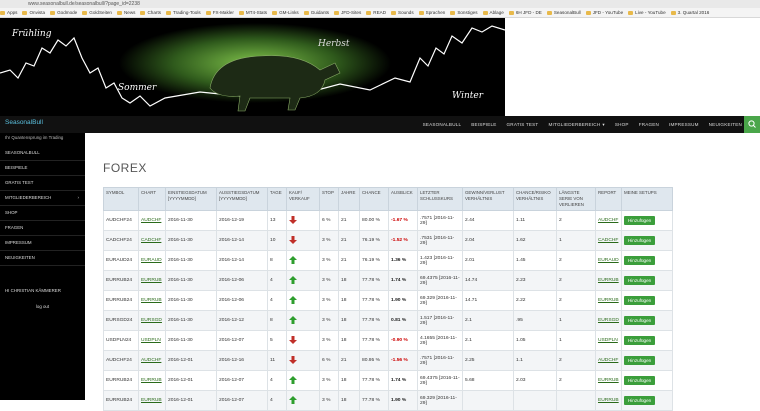 This screenshot has width=760, height=411. Describe the element at coordinates (151, 340) in the screenshot. I see `chart-cell-link: USDPLN` at that location.